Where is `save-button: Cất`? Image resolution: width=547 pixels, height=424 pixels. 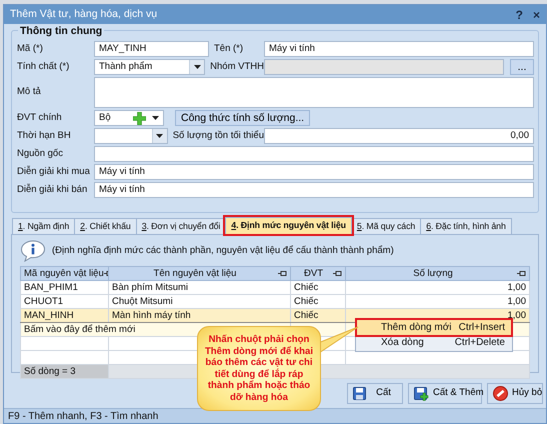
save-button: Cất is located at coordinates (375, 393).